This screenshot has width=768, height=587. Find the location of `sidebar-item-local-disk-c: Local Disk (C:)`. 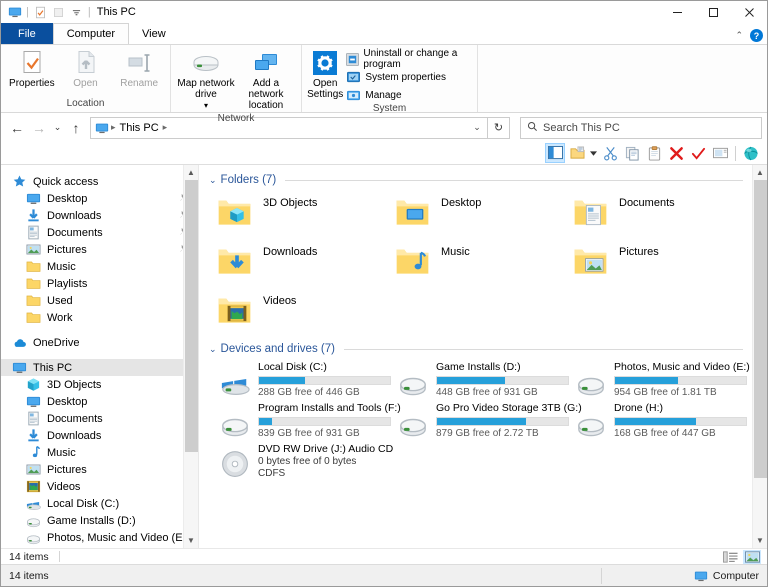

sidebar-item-local-disk-c: Local Disk (C:) is located at coordinates (99, 503).